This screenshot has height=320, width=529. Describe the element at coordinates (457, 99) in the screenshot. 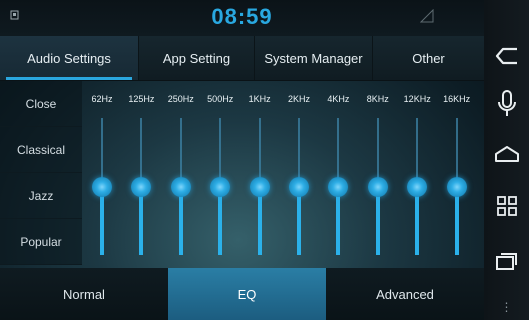

I see `eq-band-frequency-label: 16KHz` at that location.